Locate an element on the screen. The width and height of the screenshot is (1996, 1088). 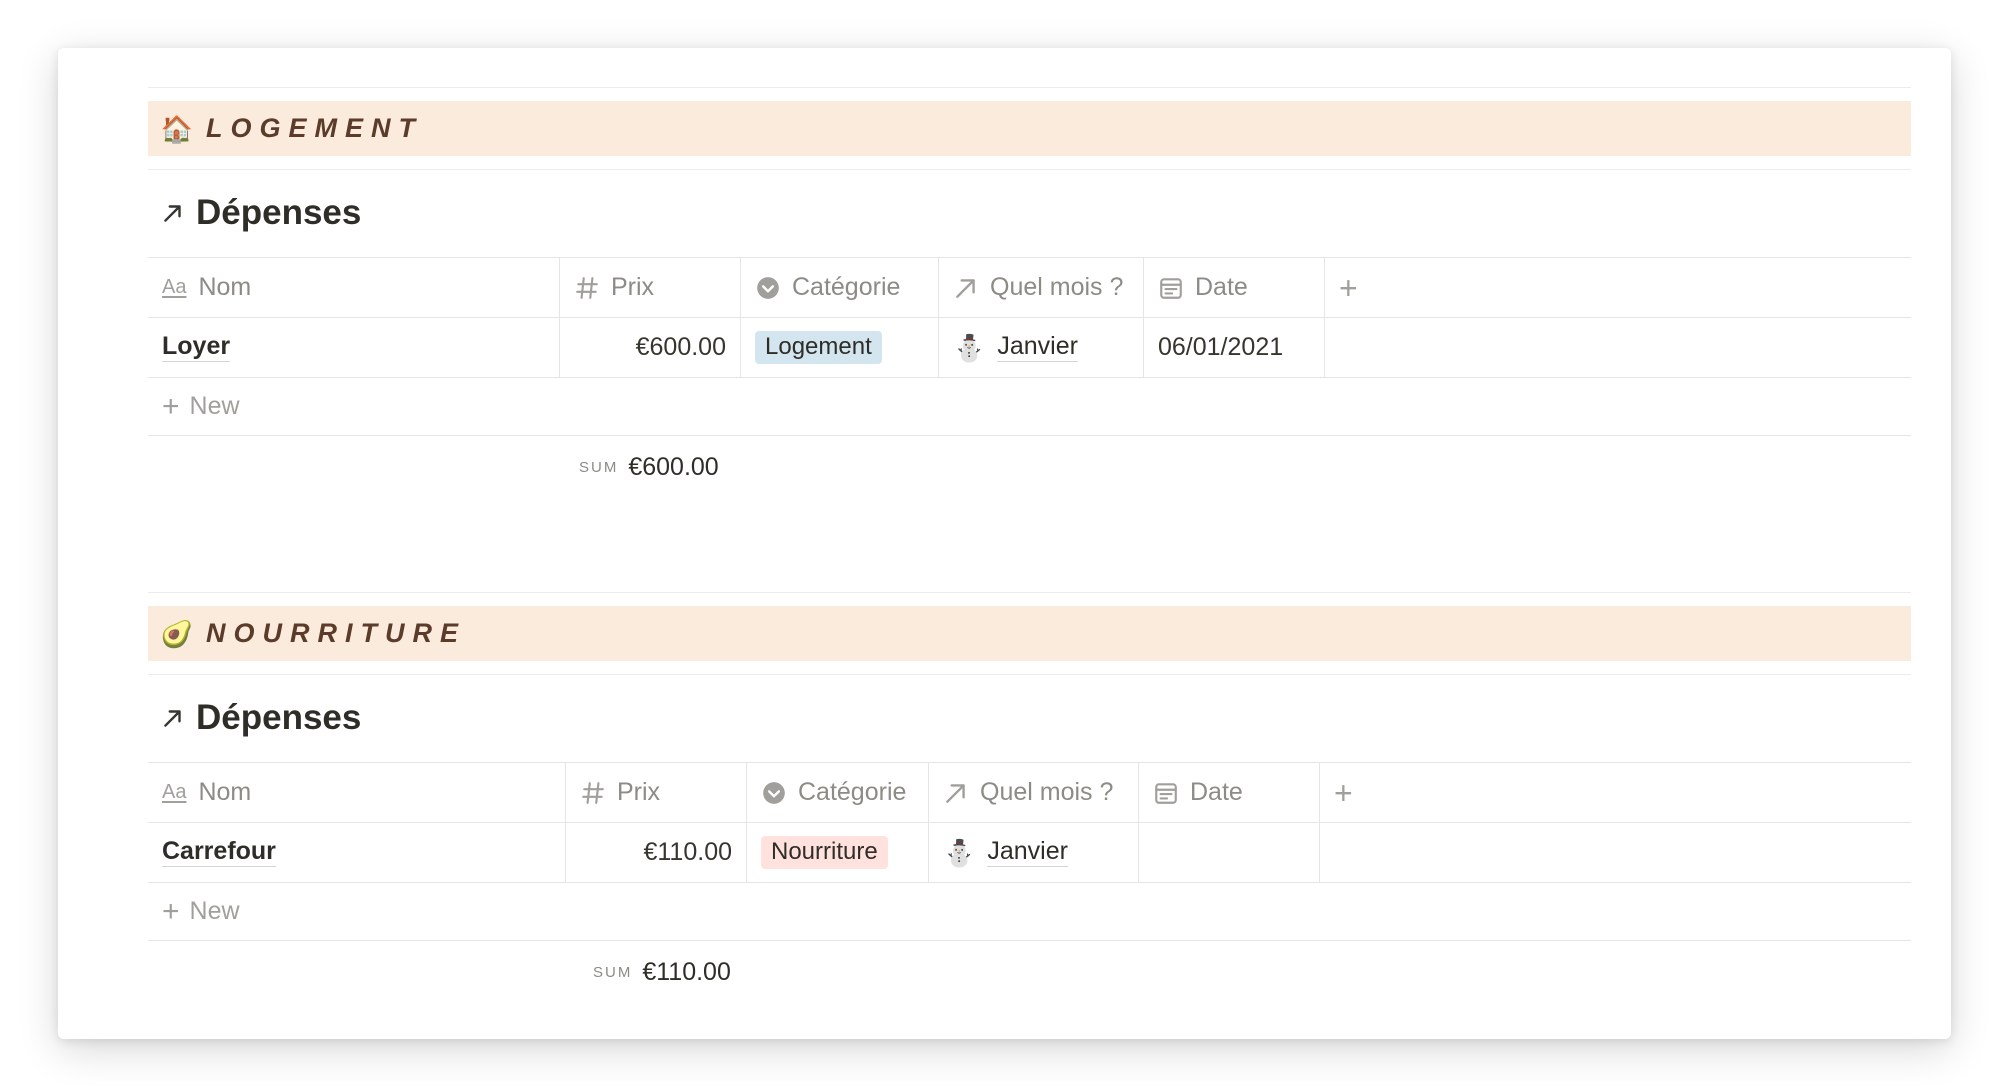
row-name: Carrefour is located at coordinates (219, 852).